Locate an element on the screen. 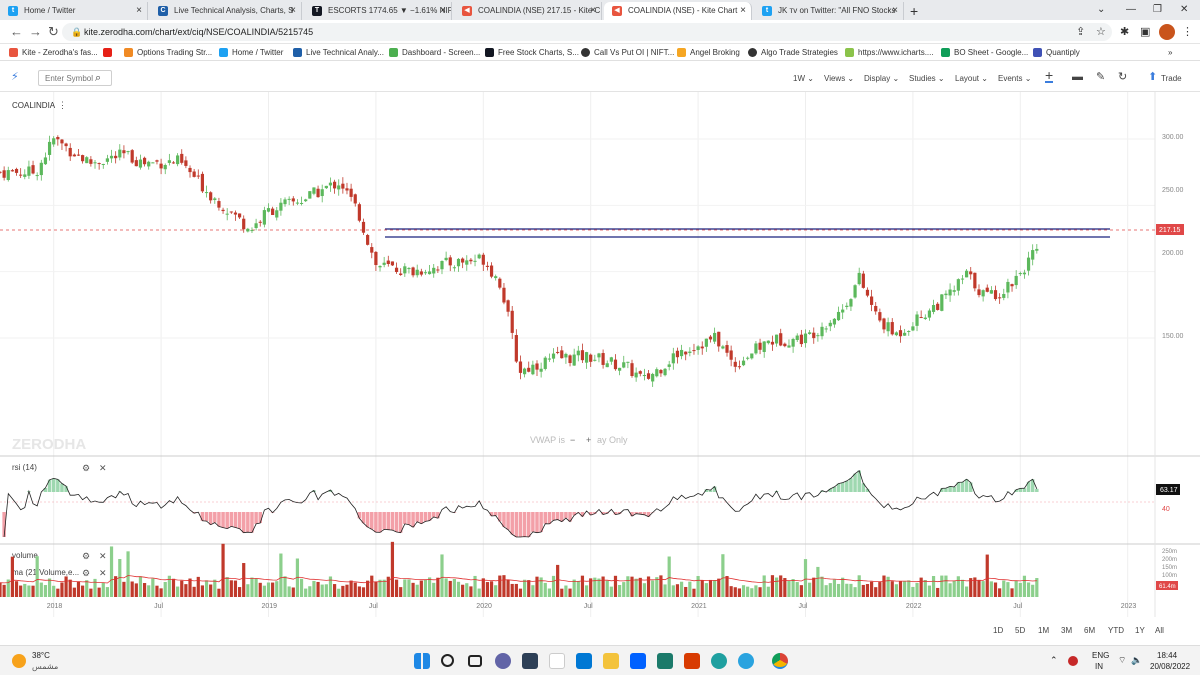 Image resolution: width=1200 pixels, height=675 pixels. task-view-icon is located at coordinates (475, 661).